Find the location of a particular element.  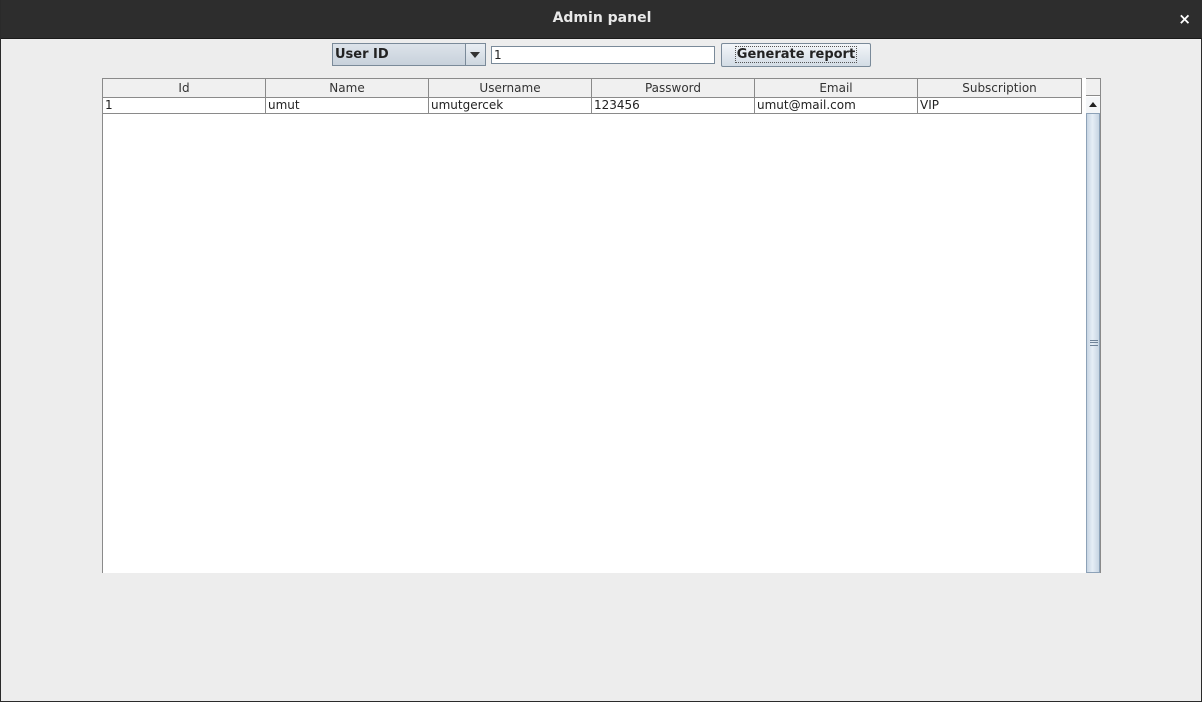

window-title: Admin panel is located at coordinates (602, 18).